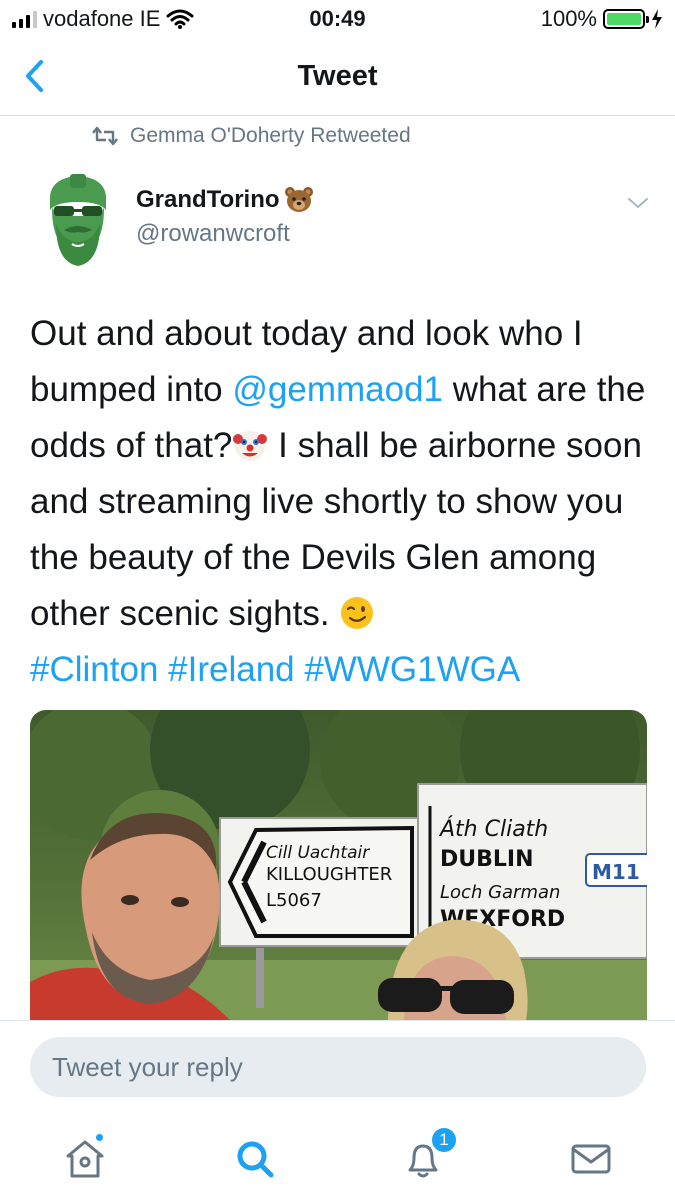 The height and width of the screenshot is (1200, 675). I want to click on retweet-context: Gemma O'Doherty Retweeted, so click(251, 136).